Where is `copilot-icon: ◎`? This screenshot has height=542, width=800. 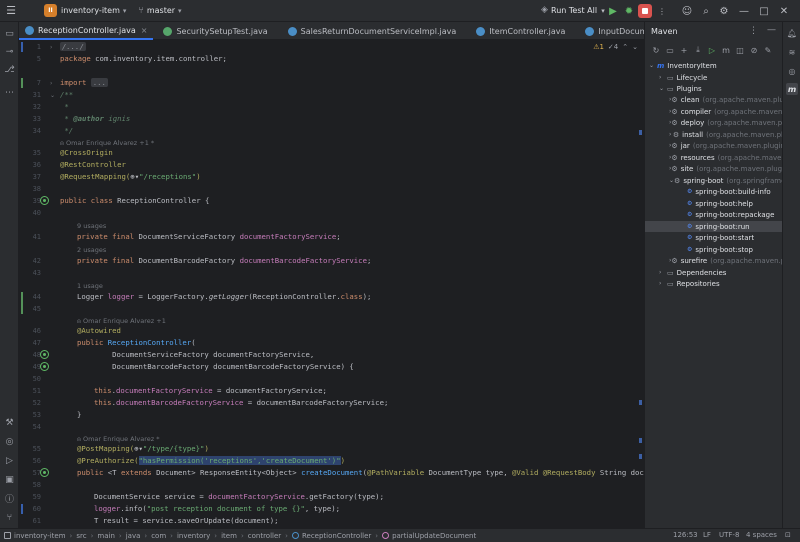
copilot-icon: ◎ is located at coordinates (792, 71).